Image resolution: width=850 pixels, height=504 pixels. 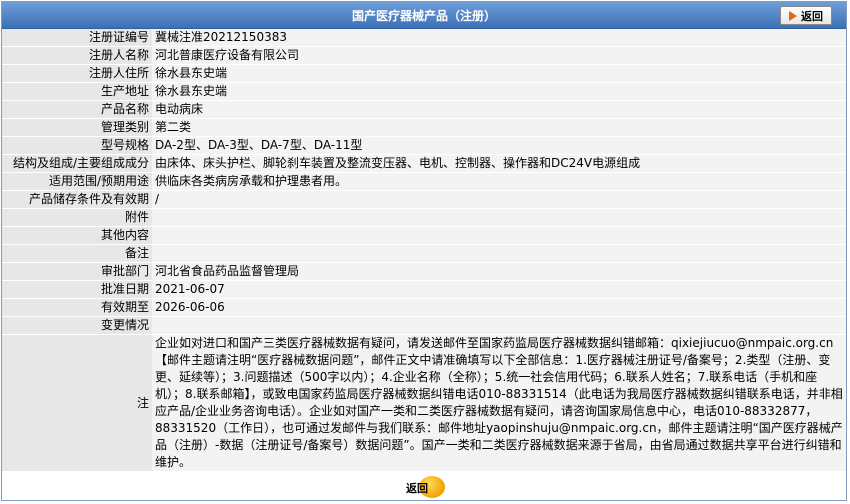 I want to click on field-value: 河北普康医疗设备有限公司, so click(x=499, y=55).